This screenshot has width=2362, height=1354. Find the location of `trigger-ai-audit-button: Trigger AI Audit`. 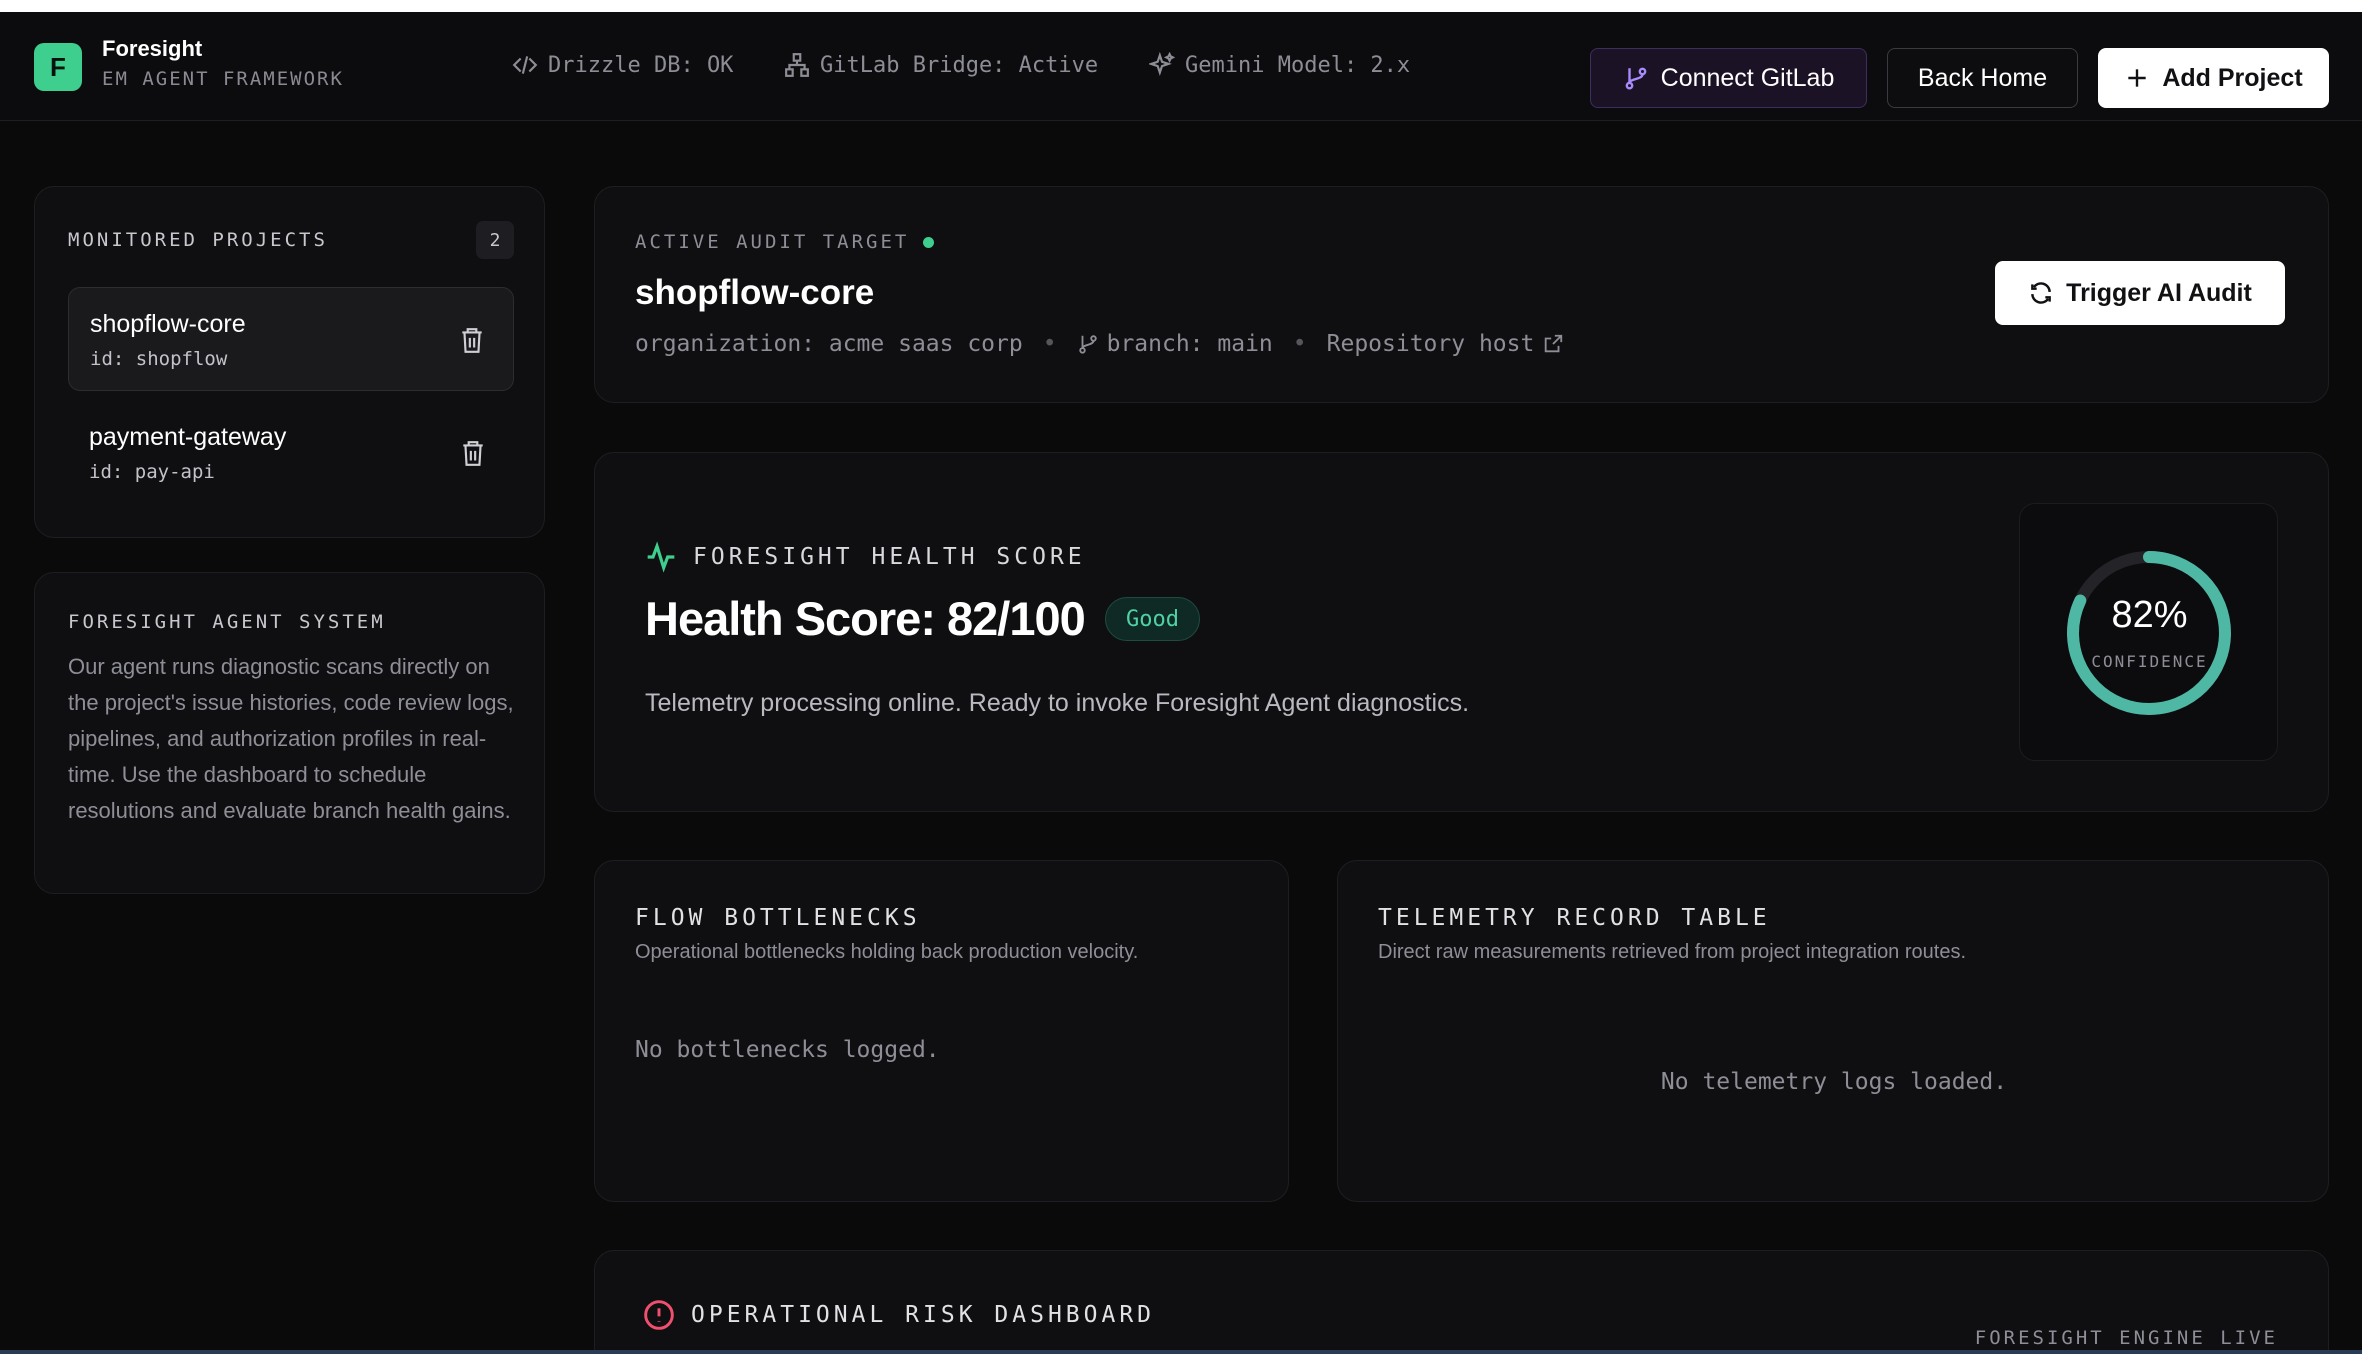

trigger-ai-audit-button: Trigger AI Audit is located at coordinates (2140, 293).